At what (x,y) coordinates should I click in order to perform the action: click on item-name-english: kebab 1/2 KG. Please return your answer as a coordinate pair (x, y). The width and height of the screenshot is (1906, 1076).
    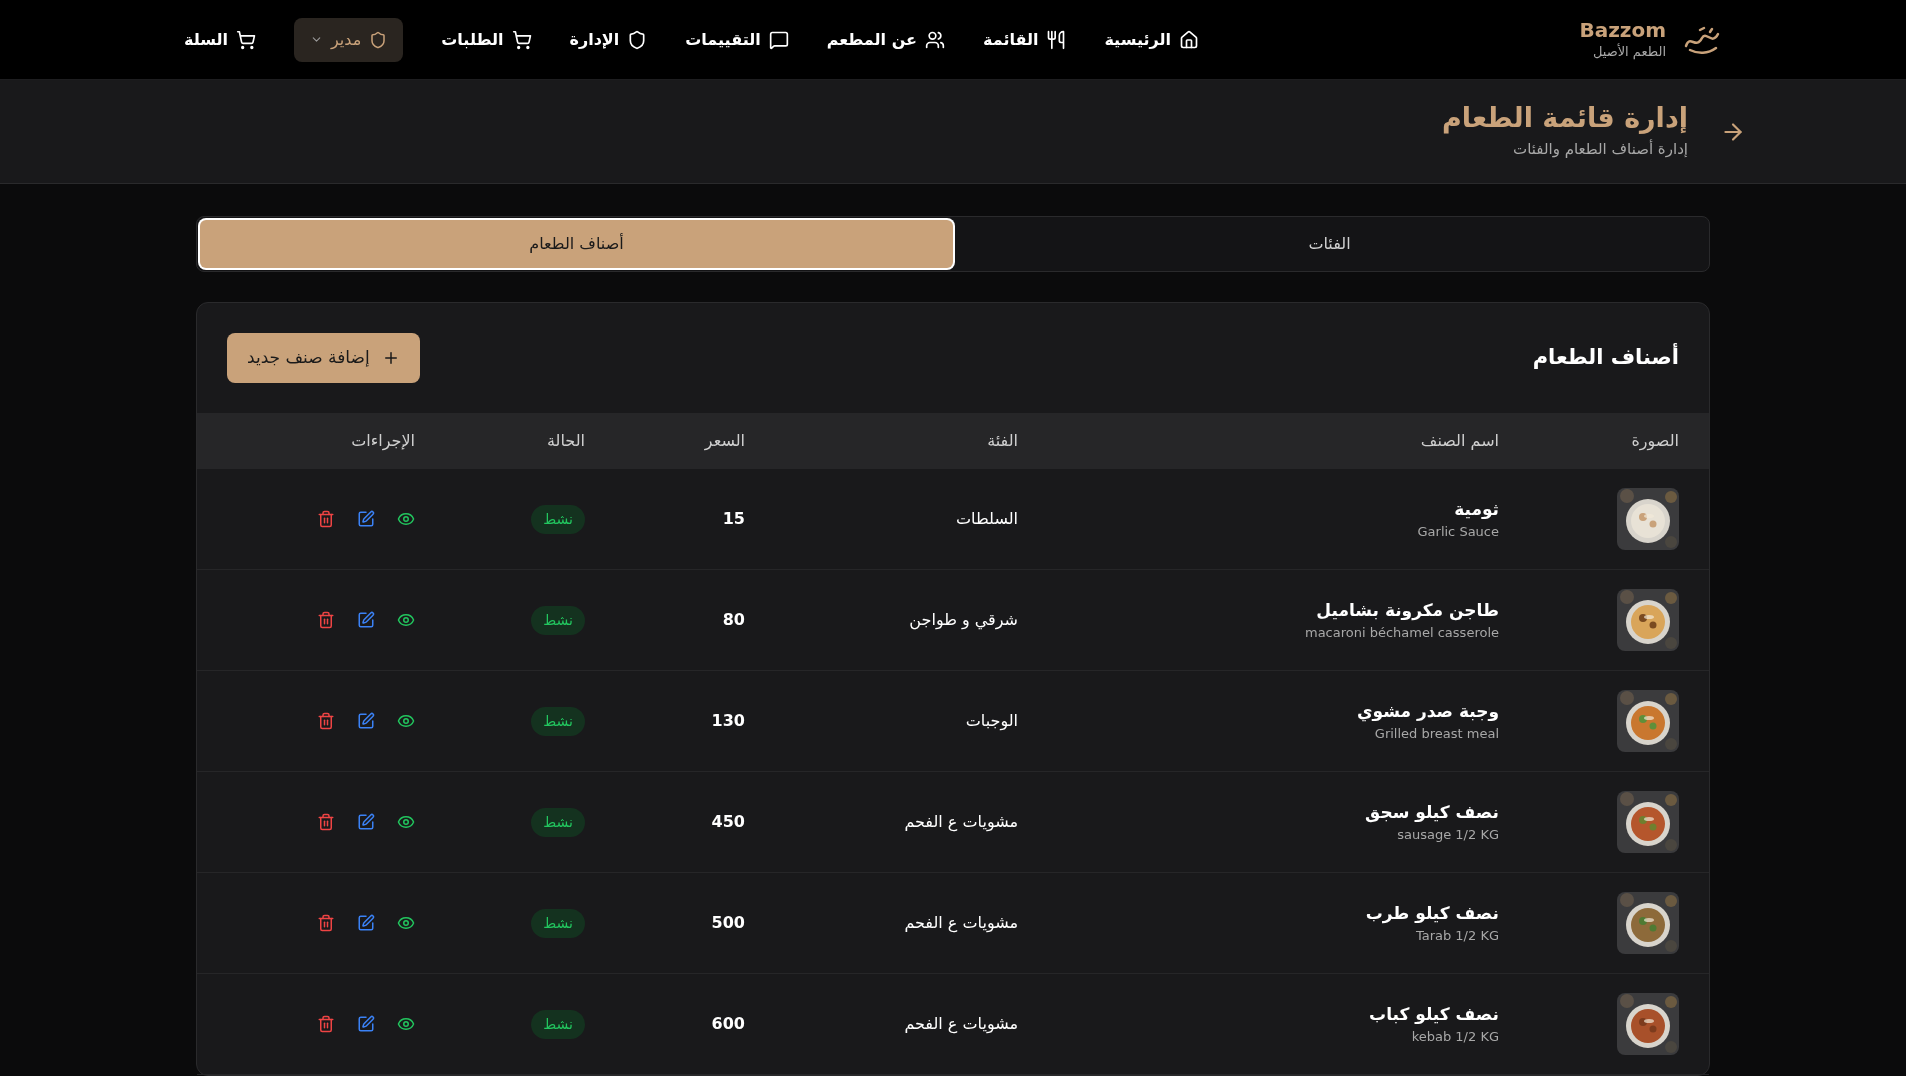
    Looking at the image, I should click on (1455, 1037).